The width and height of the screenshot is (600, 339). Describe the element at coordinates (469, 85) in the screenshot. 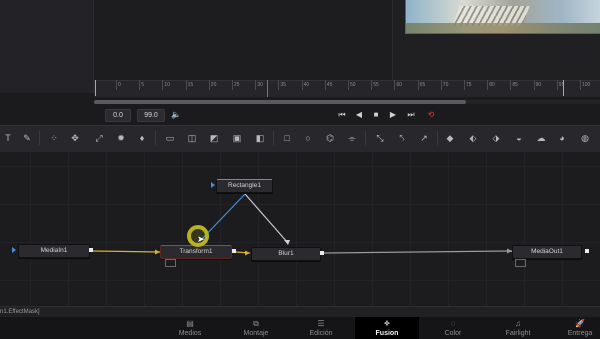

I see `ruler-tick-label: 75` at that location.